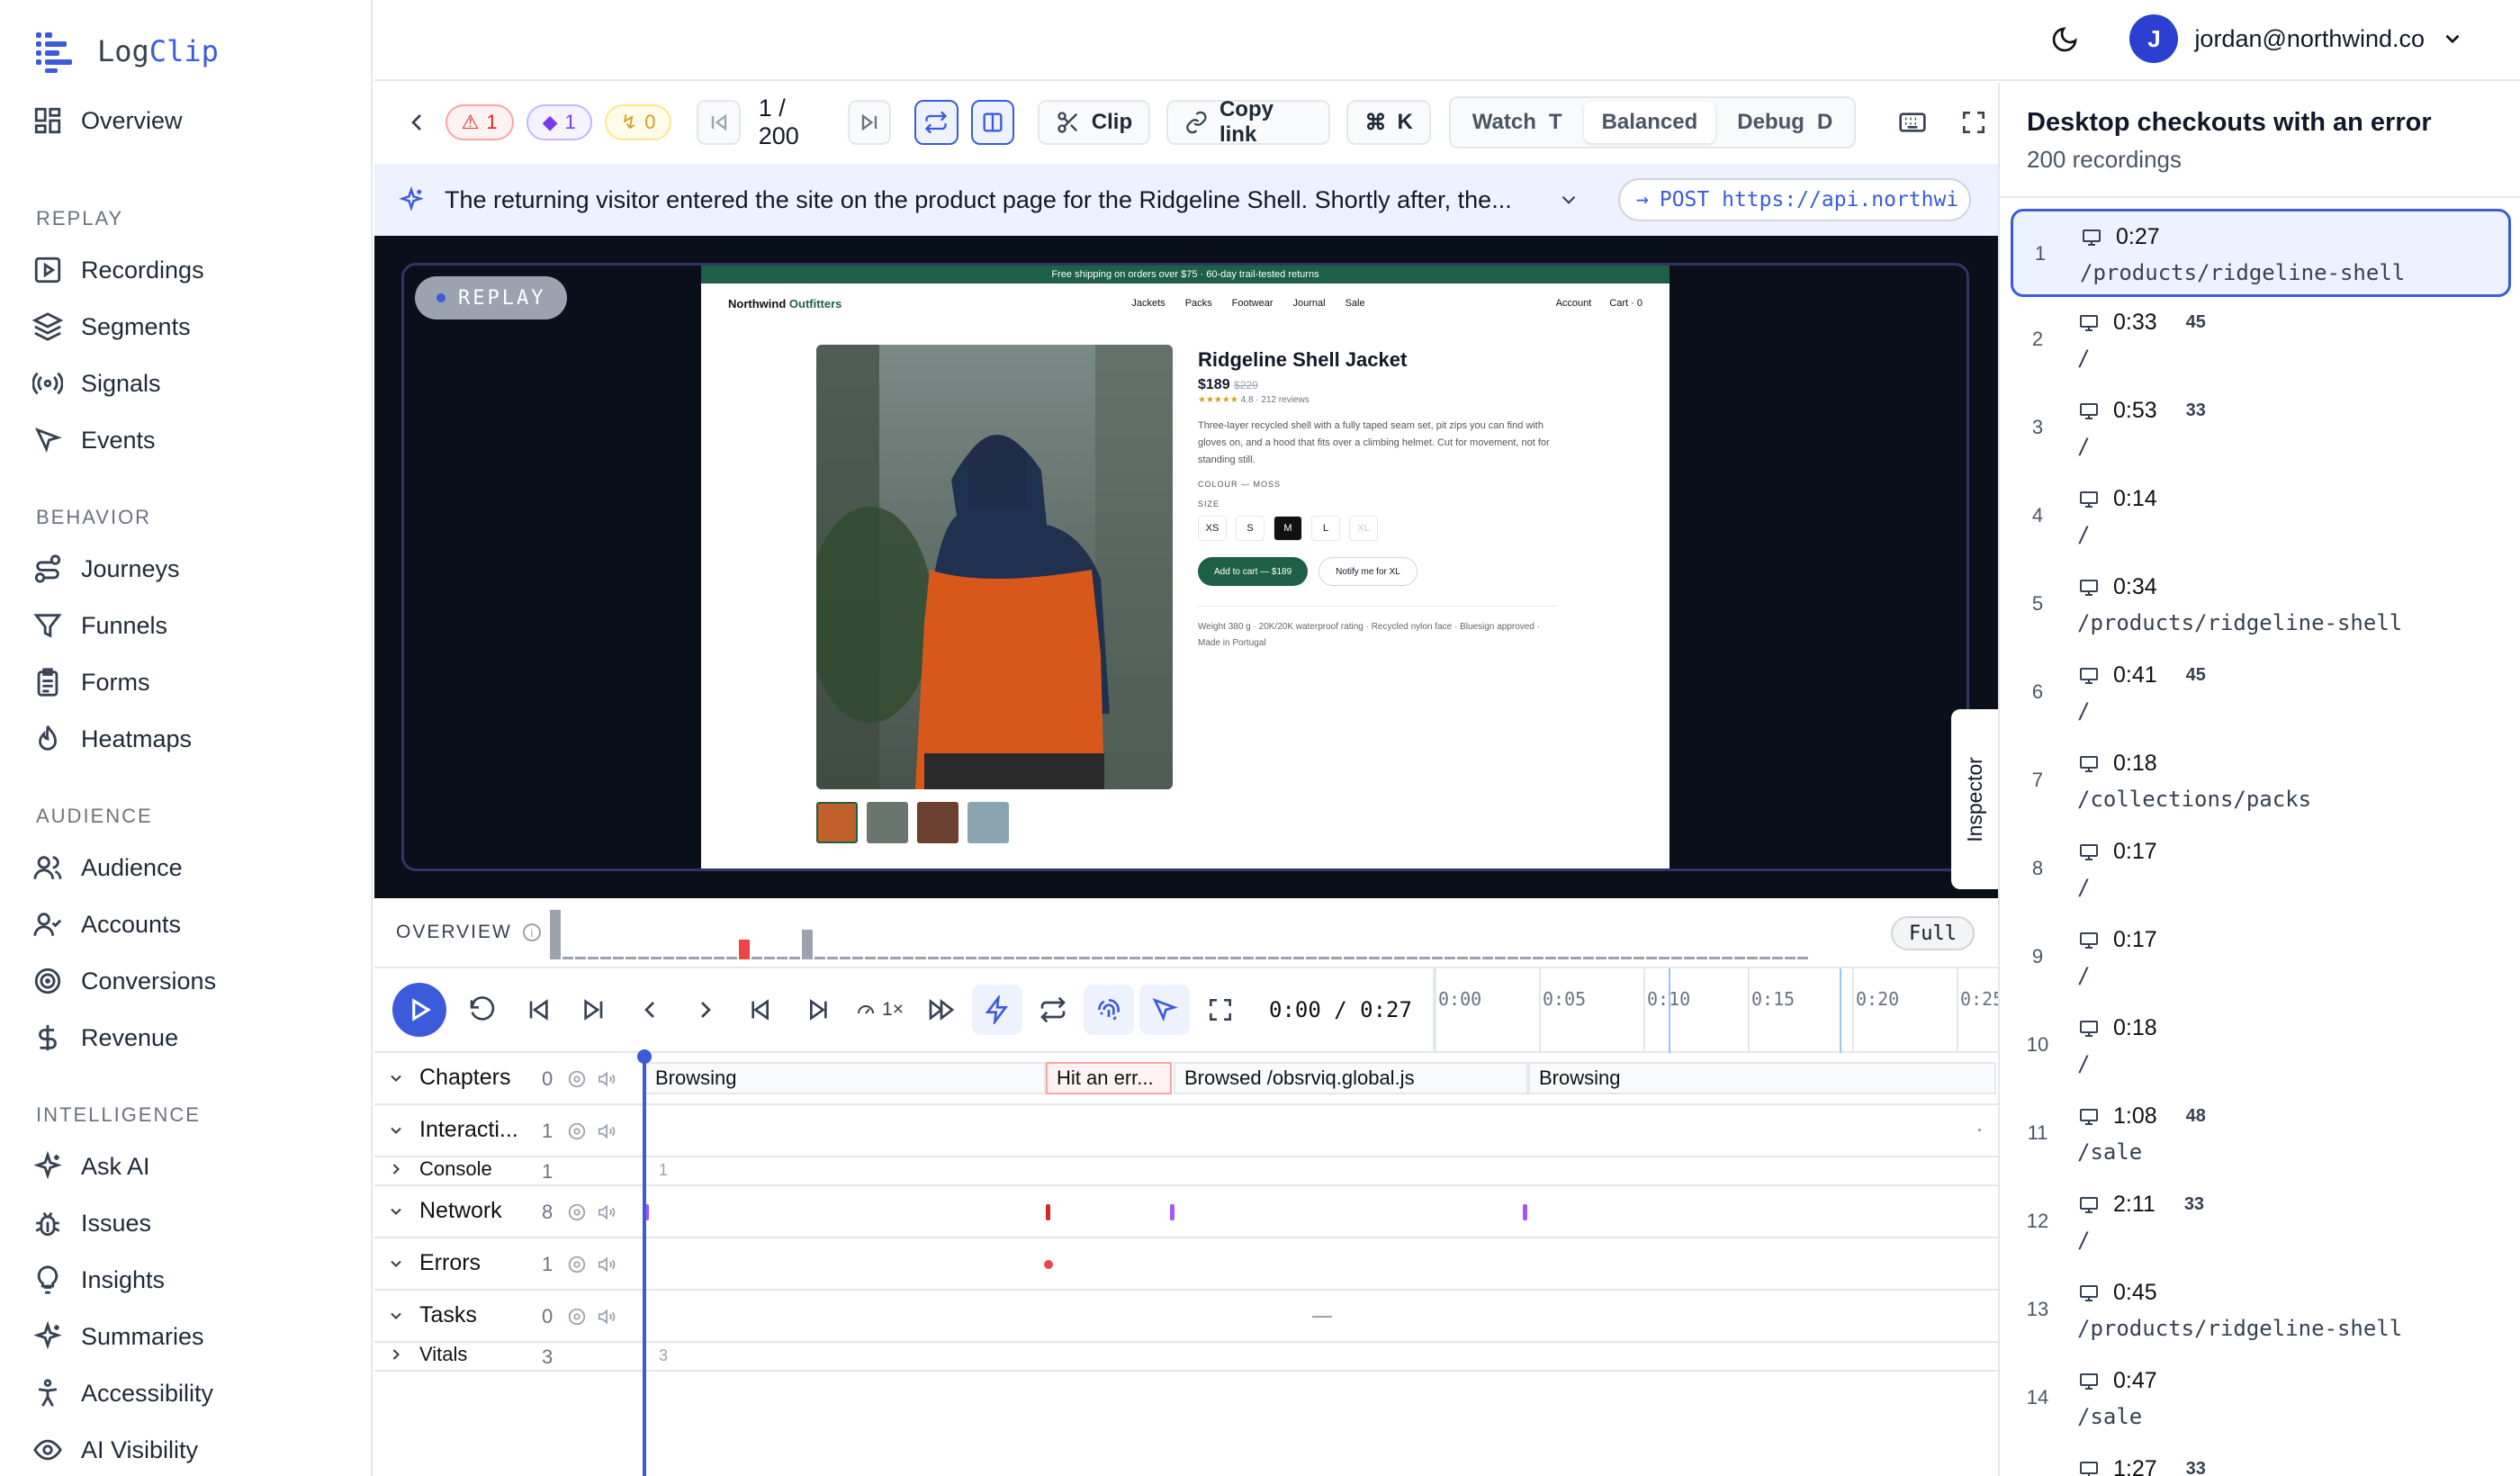  What do you see at coordinates (936, 122) in the screenshot?
I see `autoplay-toggle` at bounding box center [936, 122].